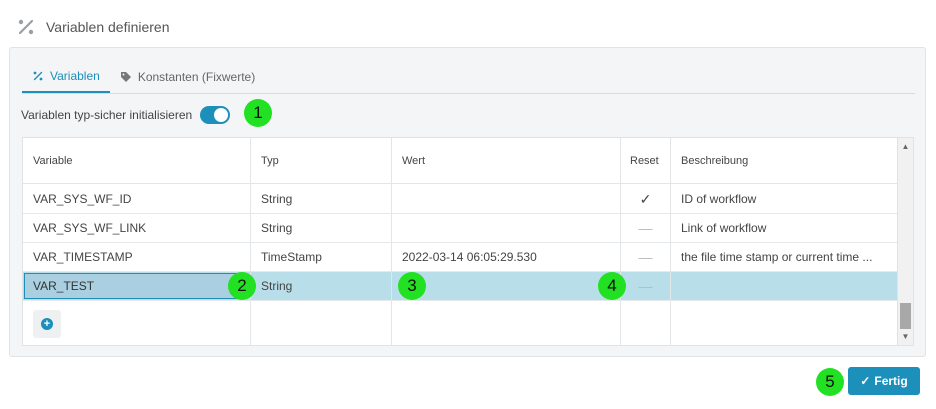  What do you see at coordinates (784, 199) in the screenshot?
I see `cell-beschreibung: ID of workflow` at bounding box center [784, 199].